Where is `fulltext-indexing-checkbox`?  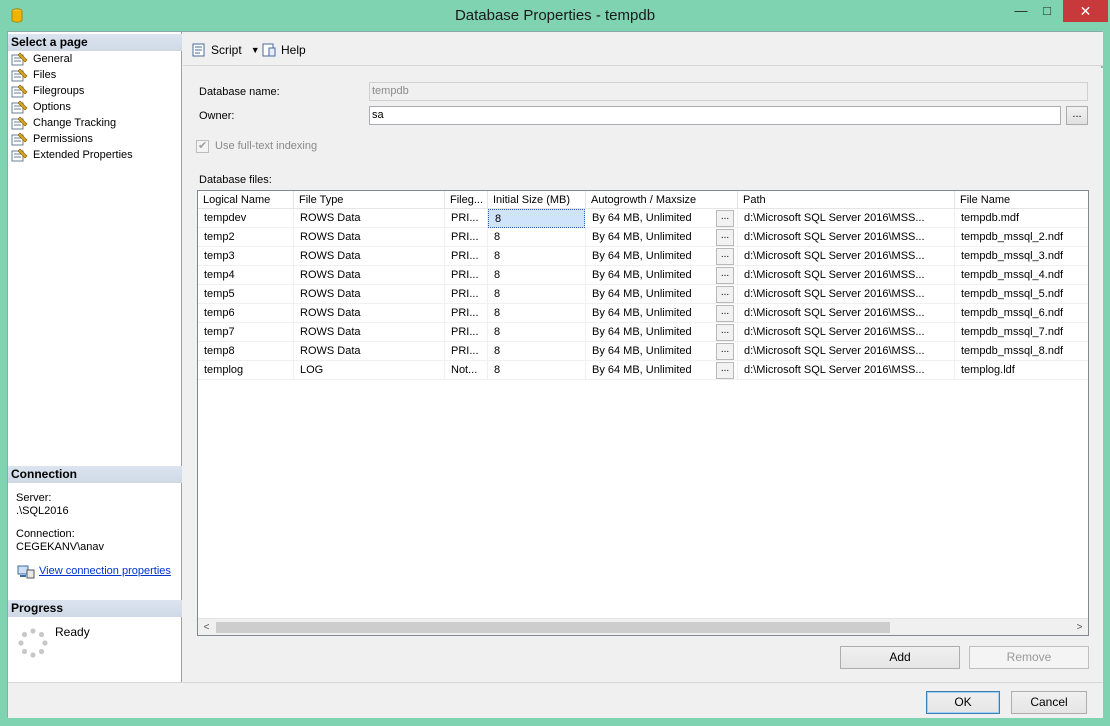
fulltext-indexing-checkbox is located at coordinates (202, 146).